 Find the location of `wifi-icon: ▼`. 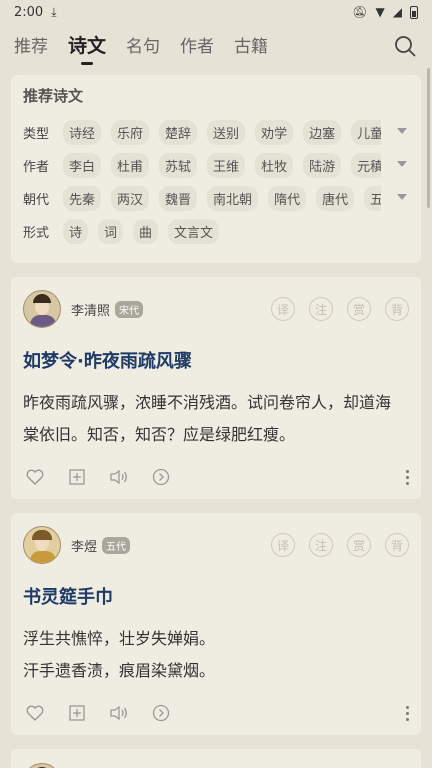

wifi-icon: ▼ is located at coordinates (380, 12).